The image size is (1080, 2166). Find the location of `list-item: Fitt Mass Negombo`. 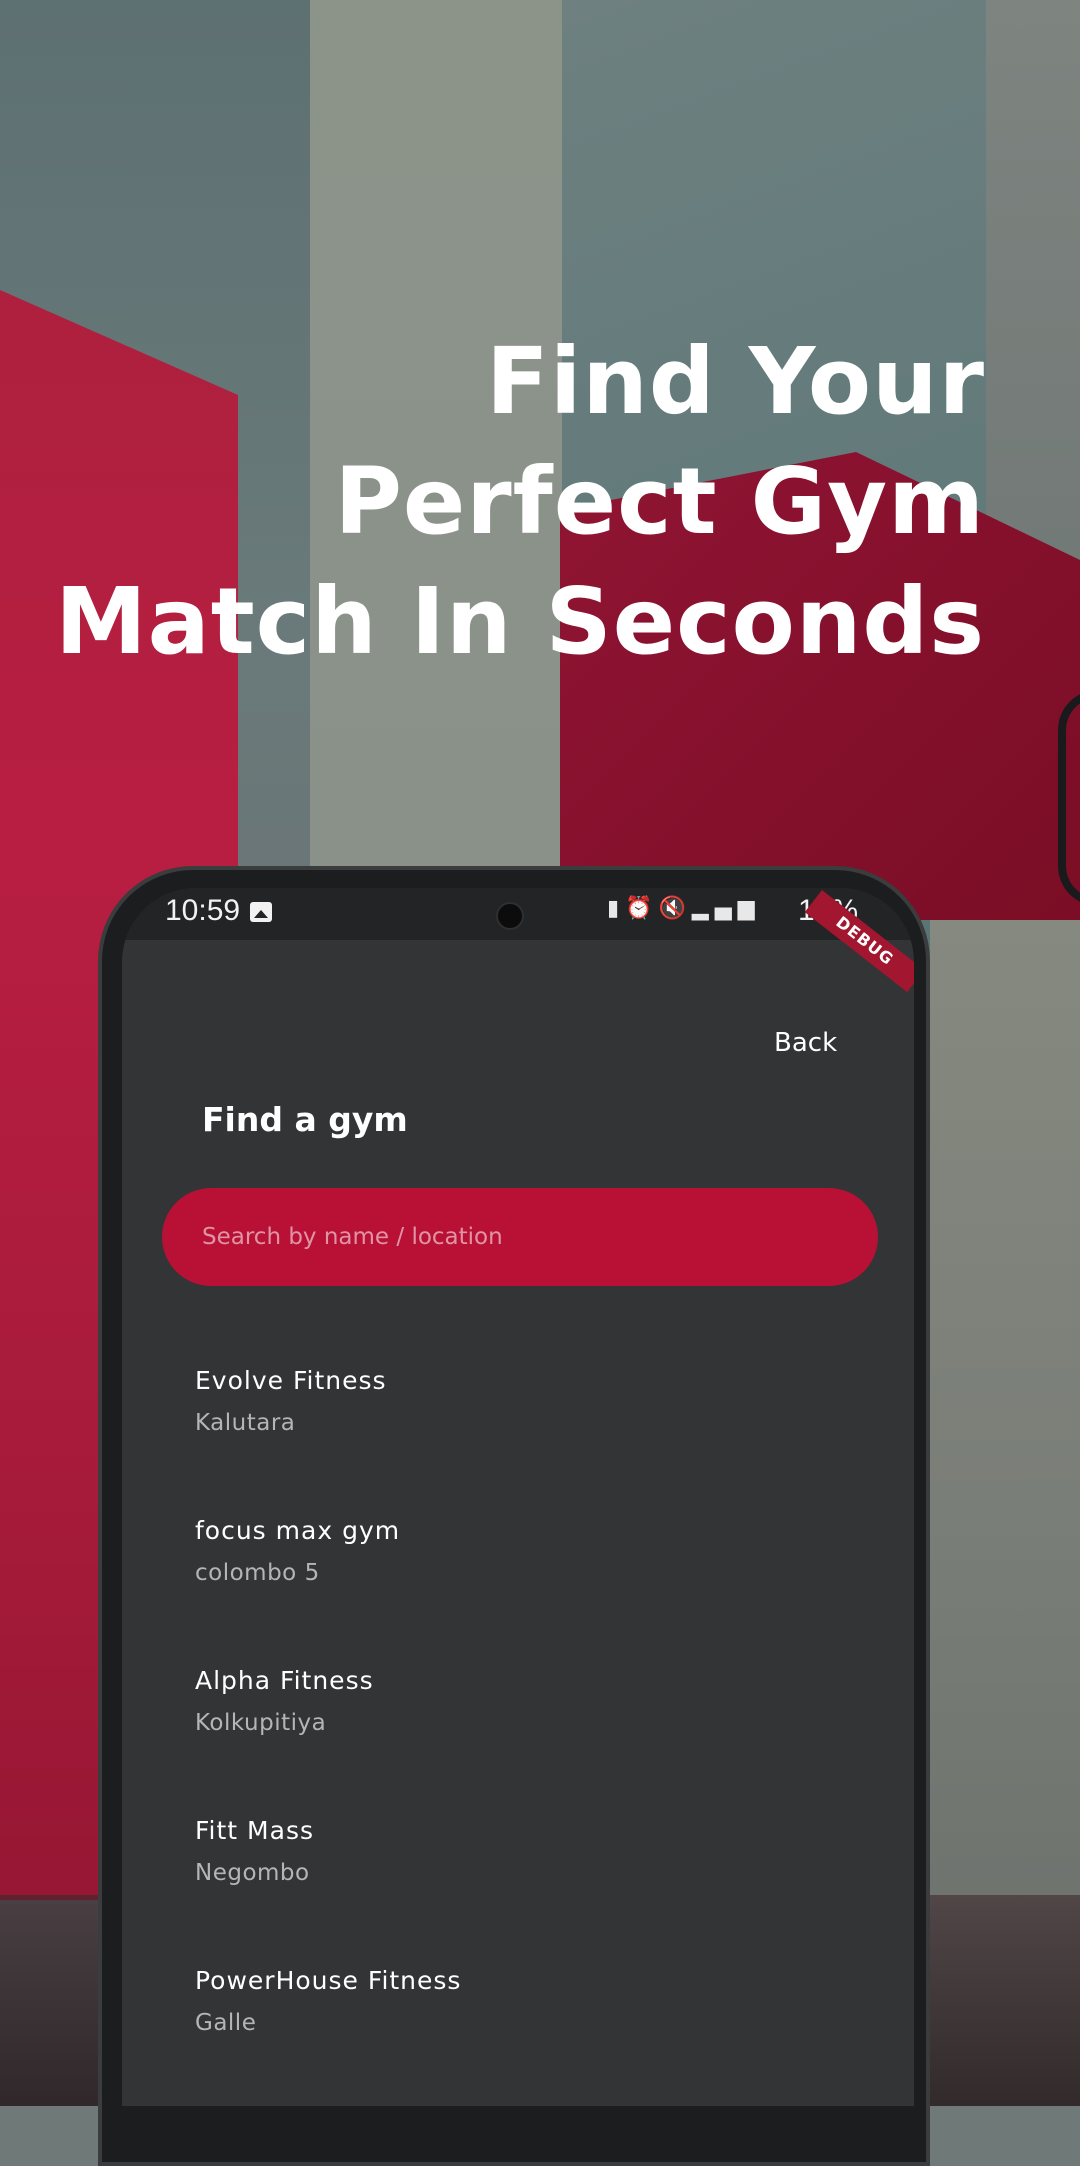

list-item: Fitt Mass Negombo is located at coordinates (515, 1891).